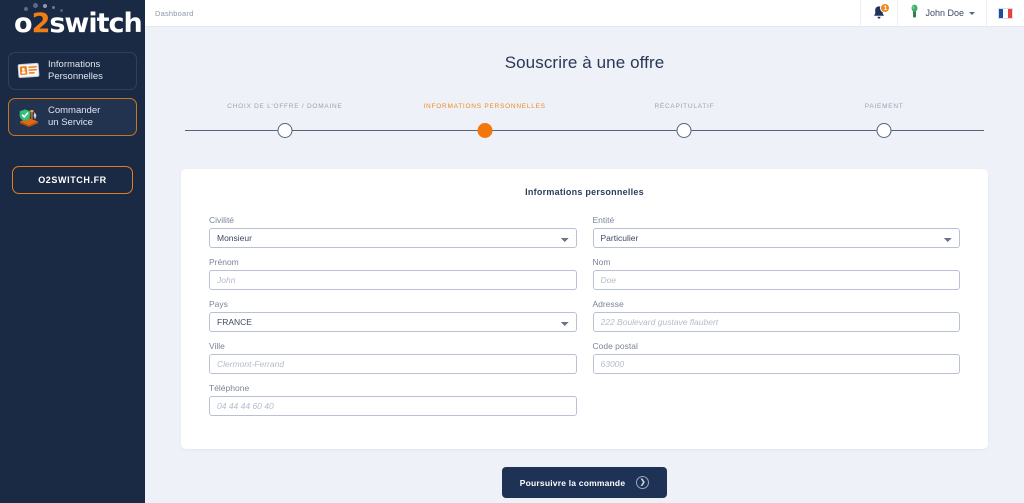 This screenshot has height=503, width=1024. Describe the element at coordinates (684, 106) in the screenshot. I see `stepper-step-label: RÉCAPITULATIF` at that location.